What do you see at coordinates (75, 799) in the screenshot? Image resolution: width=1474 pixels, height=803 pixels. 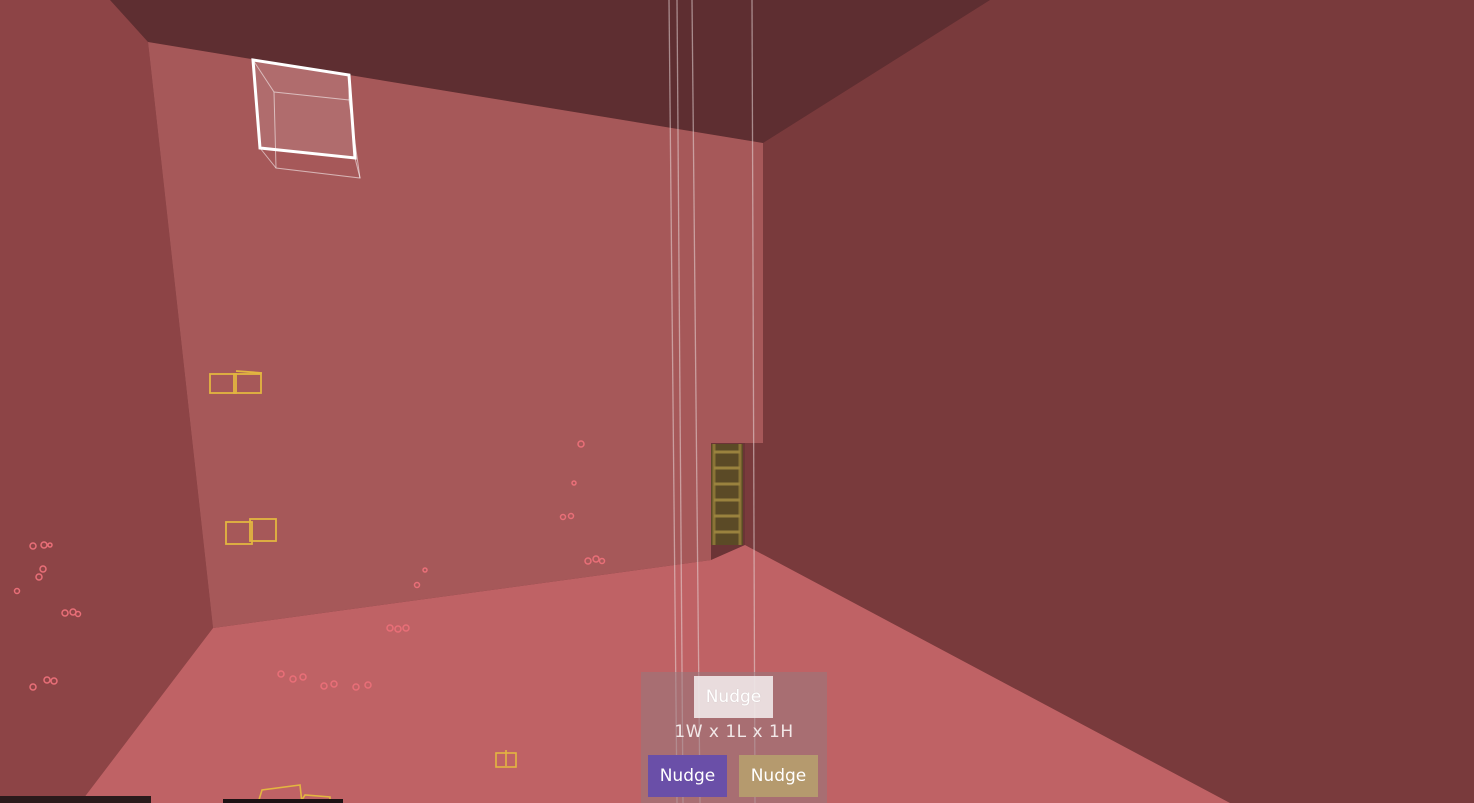 I see `hotbar-fragment-left` at bounding box center [75, 799].